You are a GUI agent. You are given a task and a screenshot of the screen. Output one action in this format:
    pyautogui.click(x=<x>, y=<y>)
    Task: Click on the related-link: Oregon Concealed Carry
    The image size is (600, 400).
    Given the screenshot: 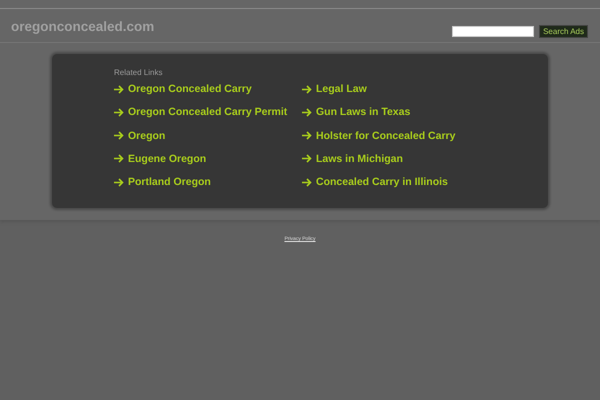 What is the action you would take?
    pyautogui.click(x=190, y=89)
    